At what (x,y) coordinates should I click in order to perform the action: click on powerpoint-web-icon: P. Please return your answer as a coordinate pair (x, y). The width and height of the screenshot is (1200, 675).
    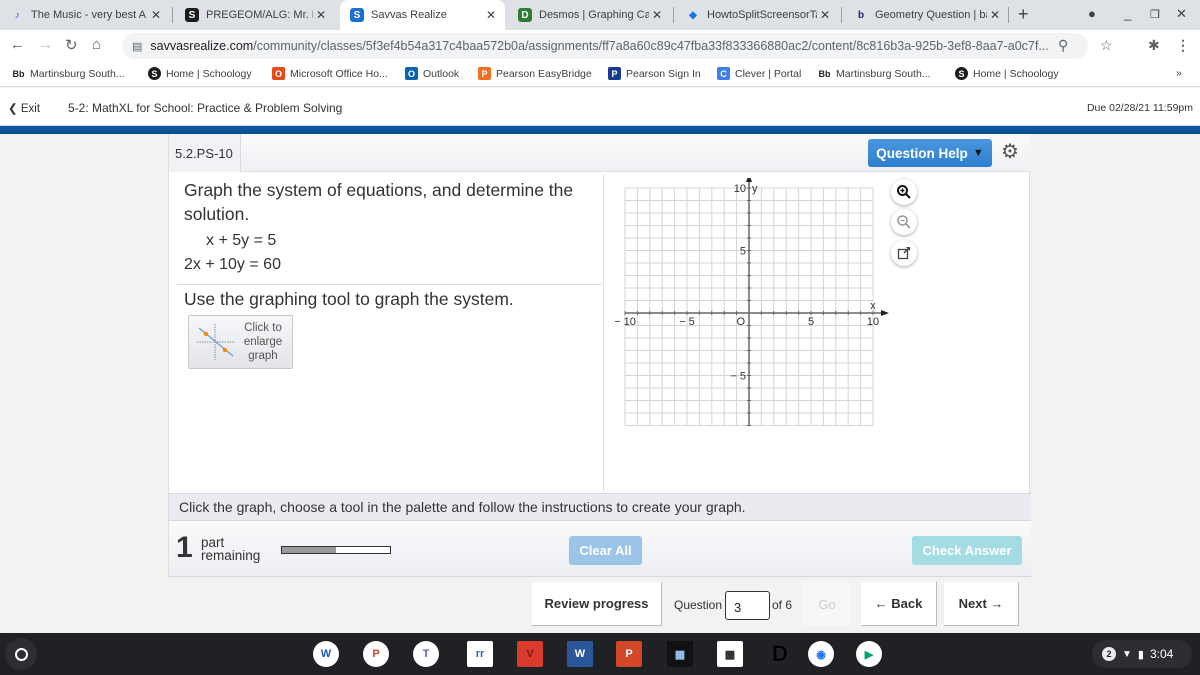
    Looking at the image, I should click on (629, 654).